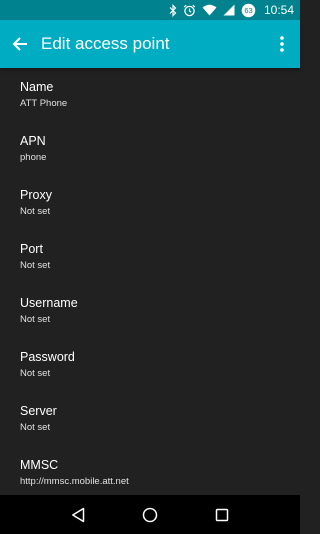 The width and height of the screenshot is (320, 534). Describe the element at coordinates (150, 470) in the screenshot. I see `field-mmsc: MMSC http://mmsc.mobile.att.net` at that location.